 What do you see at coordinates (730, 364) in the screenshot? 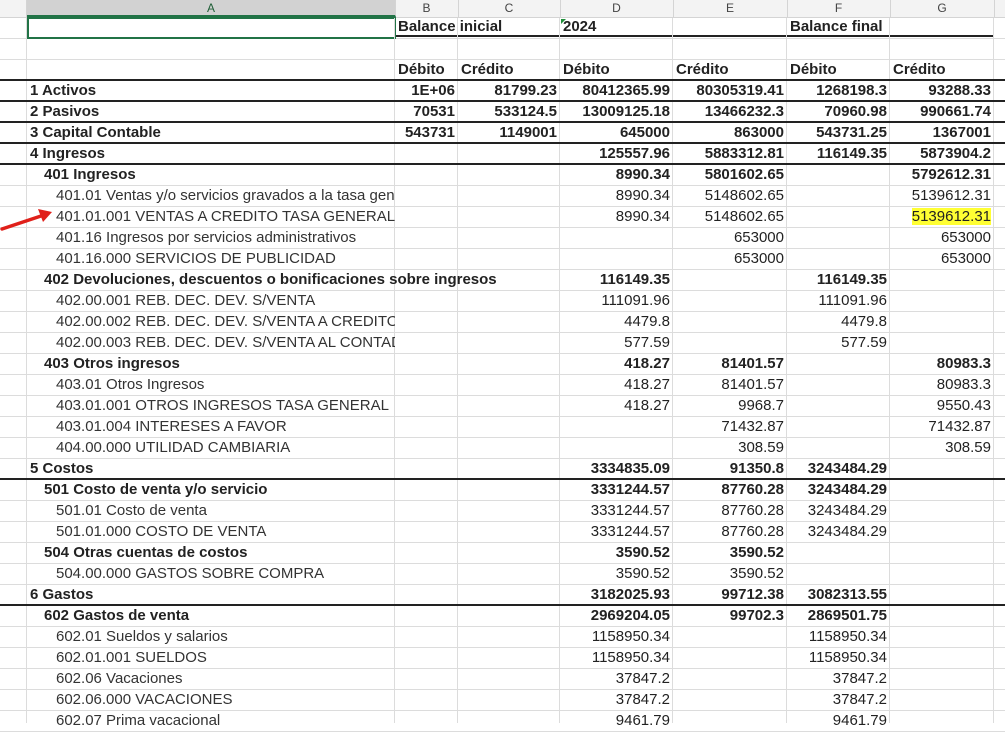
I see `cell-e: 81401.57` at bounding box center [730, 364].